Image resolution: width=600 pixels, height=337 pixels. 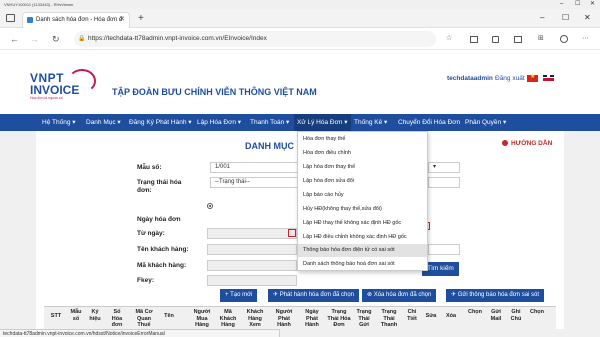 I want to click on fkey-input, so click(x=252, y=280).